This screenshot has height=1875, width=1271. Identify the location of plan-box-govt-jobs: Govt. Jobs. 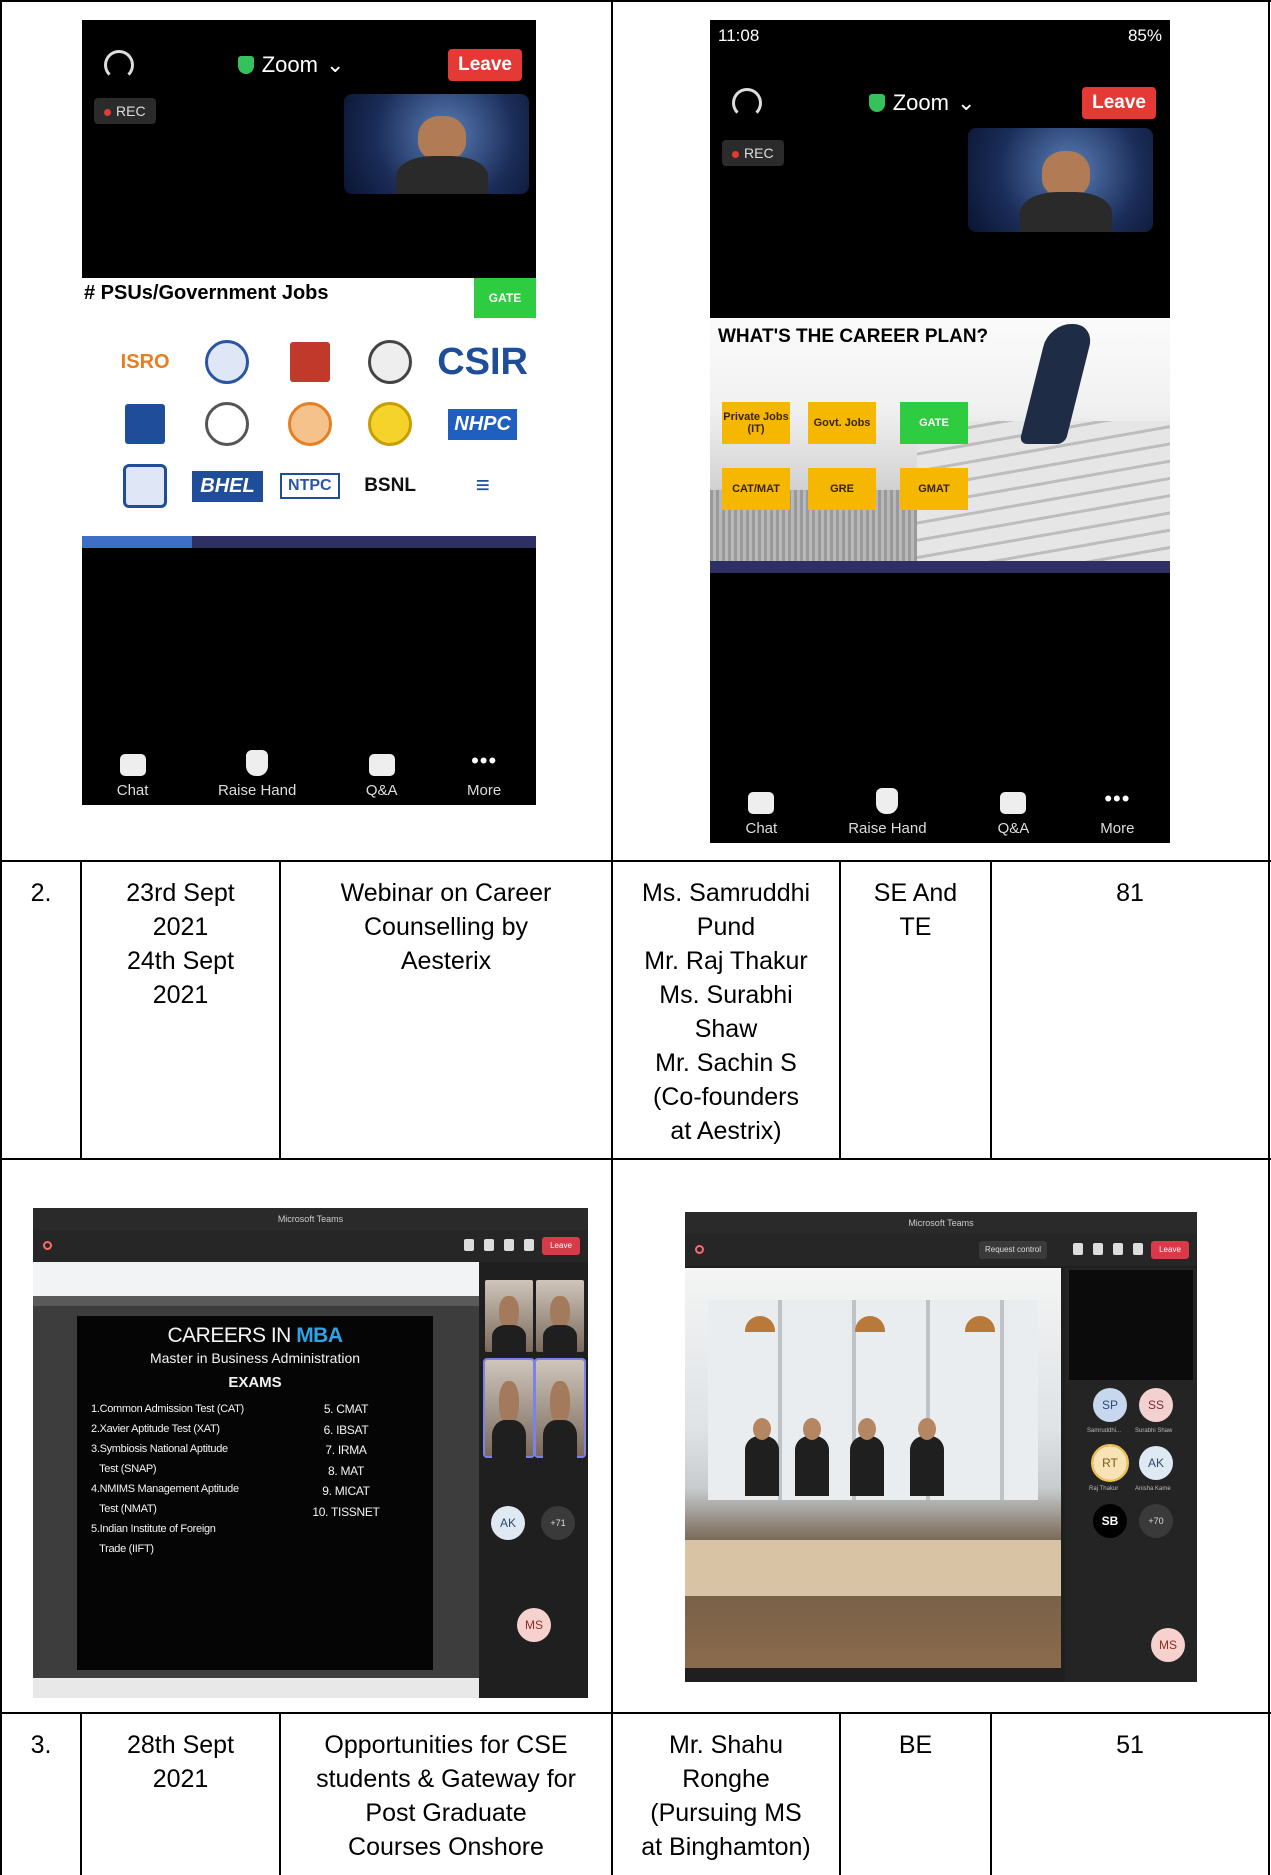
(842, 423).